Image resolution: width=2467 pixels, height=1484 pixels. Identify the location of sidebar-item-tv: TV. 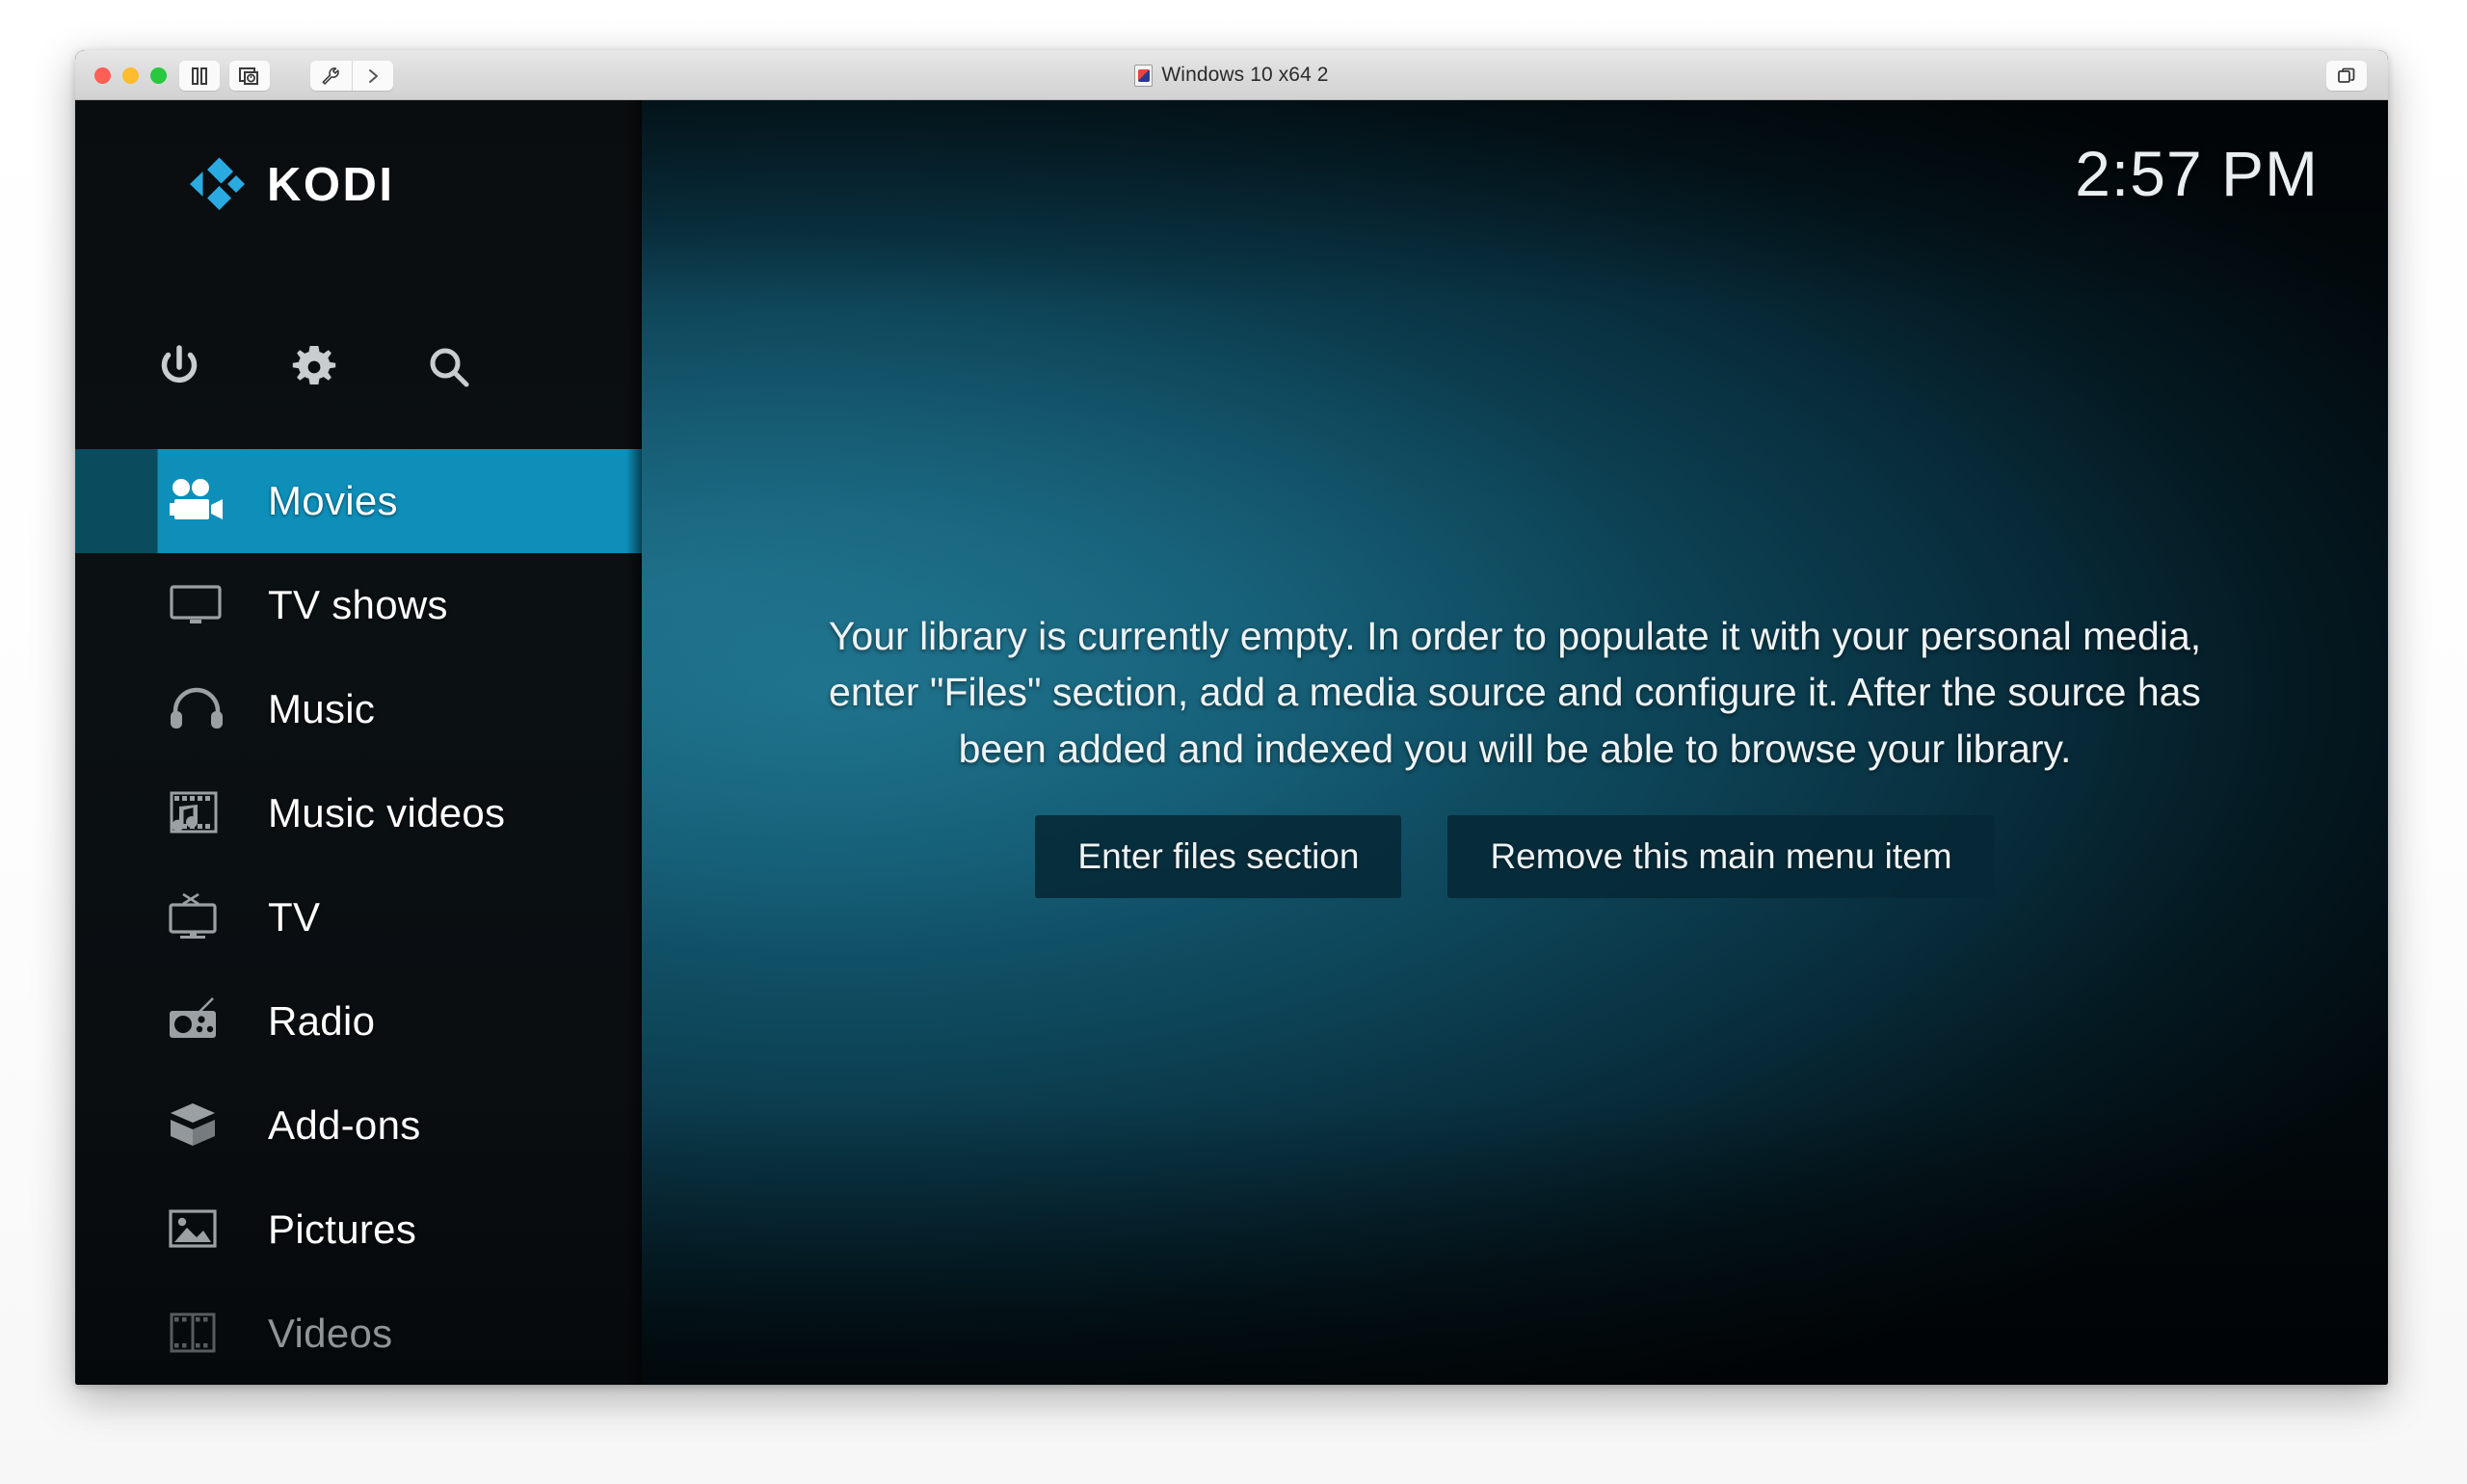
(358, 917).